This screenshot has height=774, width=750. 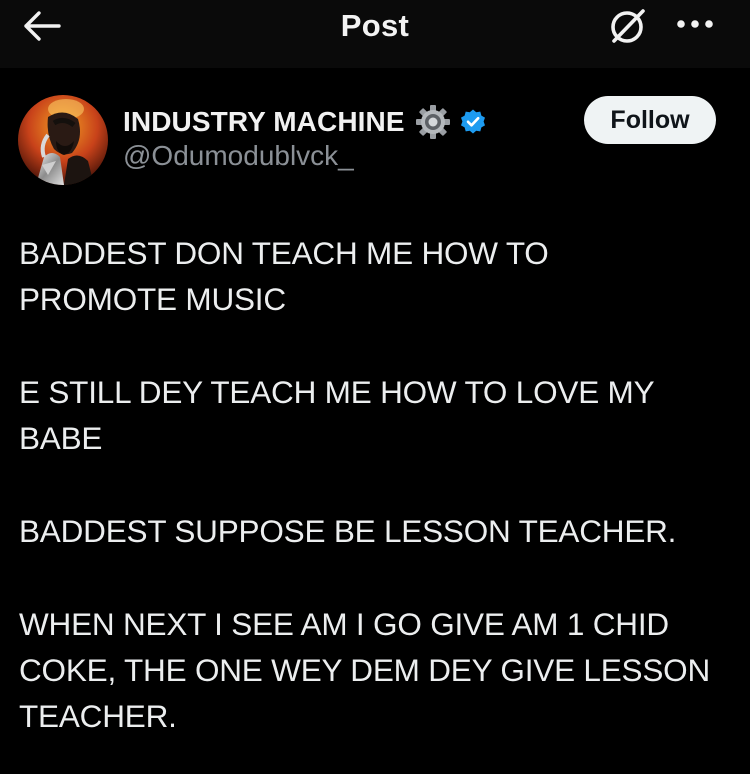 I want to click on verified-badge-icon, so click(x=473, y=122).